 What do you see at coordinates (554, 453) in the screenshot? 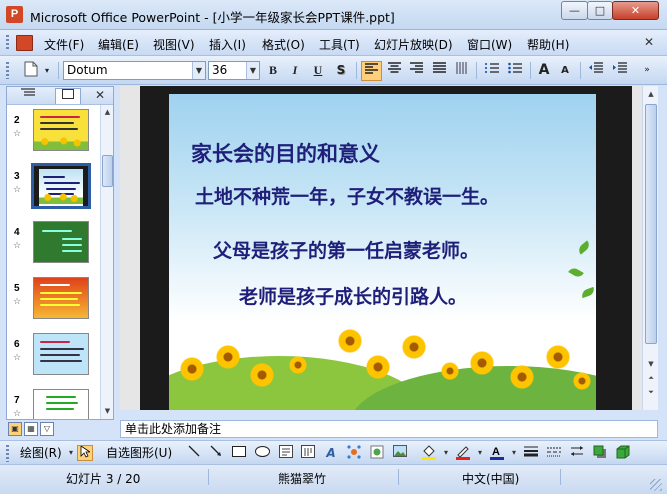
I see `dash-style-icon` at bounding box center [554, 453].